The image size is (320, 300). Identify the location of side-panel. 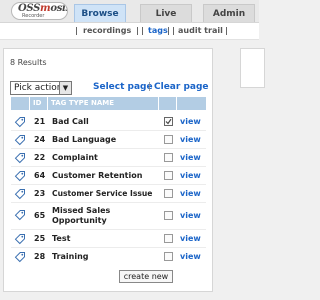
(252, 68).